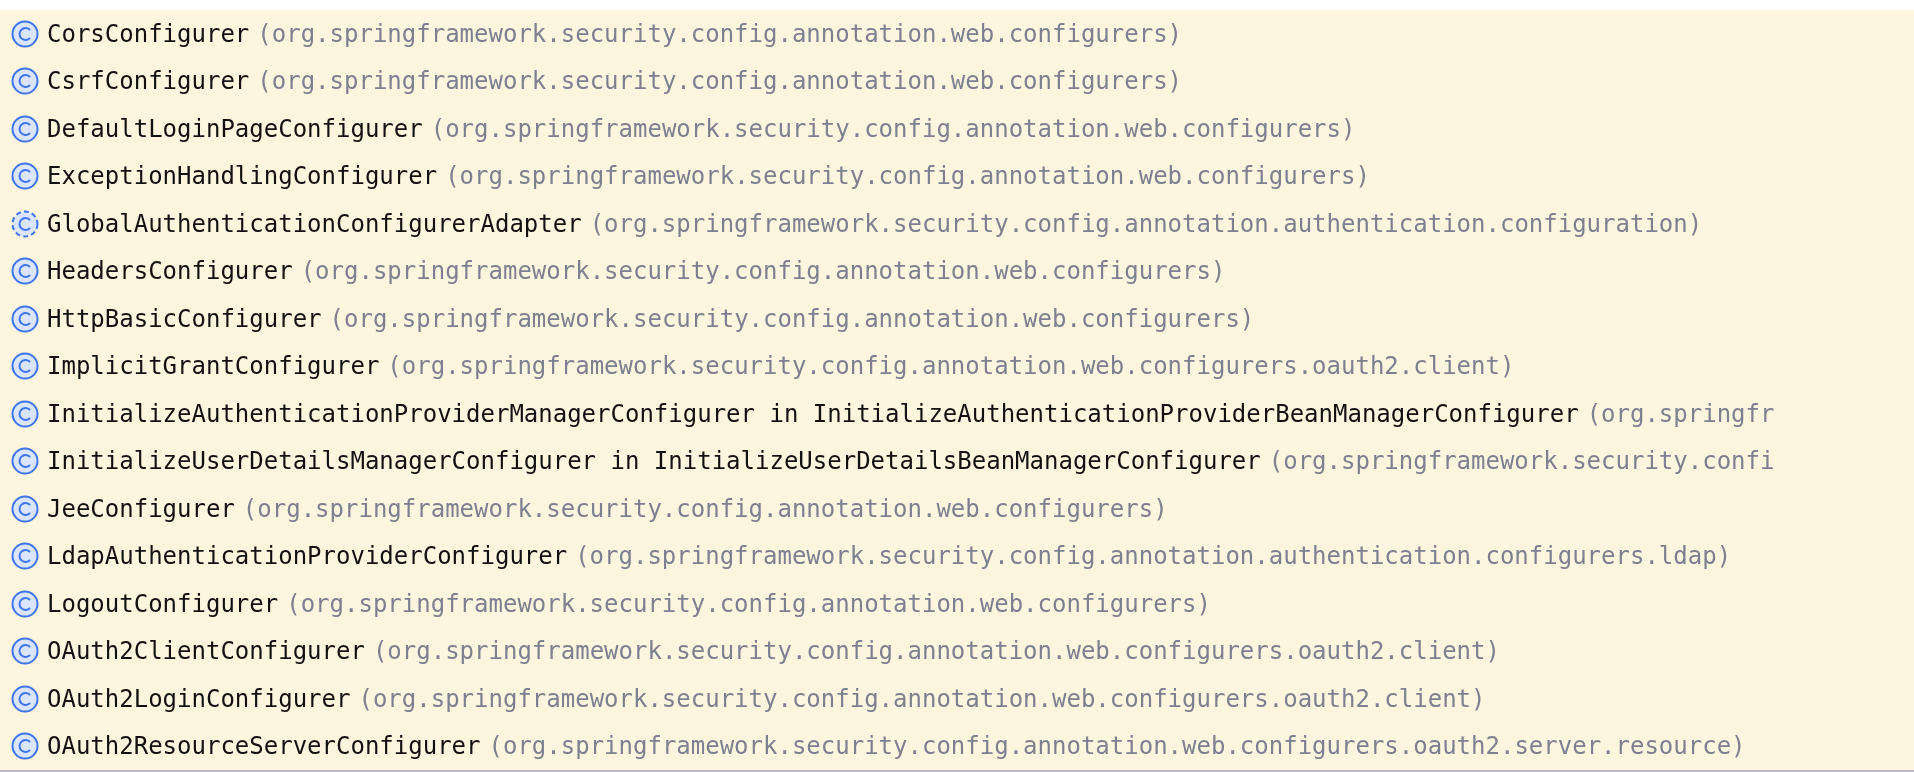 This screenshot has width=1914, height=772. I want to click on class-name: HeadersConfigurer, so click(170, 271).